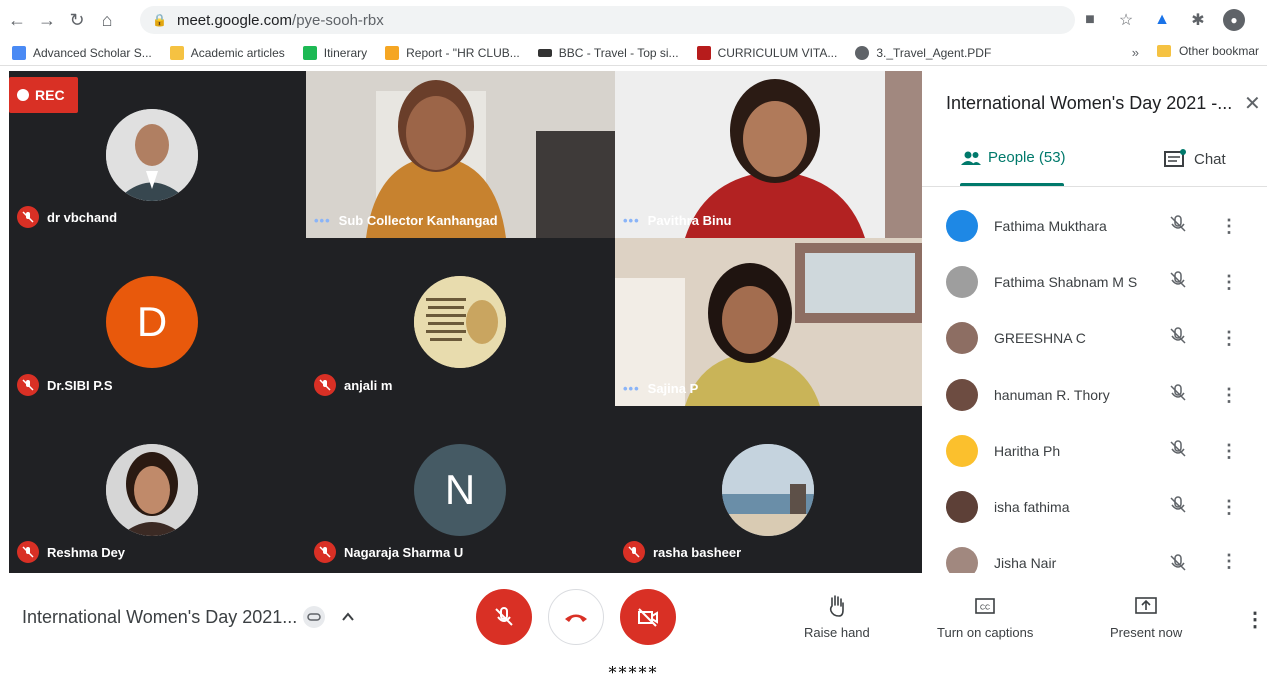 This screenshot has width=1267, height=685. What do you see at coordinates (768, 489) in the screenshot?
I see `participant-tile: rasha basheer` at bounding box center [768, 489].